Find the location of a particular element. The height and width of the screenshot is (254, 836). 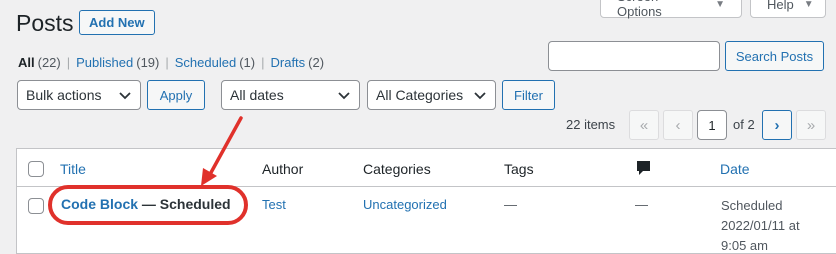

select-all-checkbox is located at coordinates (36, 169).